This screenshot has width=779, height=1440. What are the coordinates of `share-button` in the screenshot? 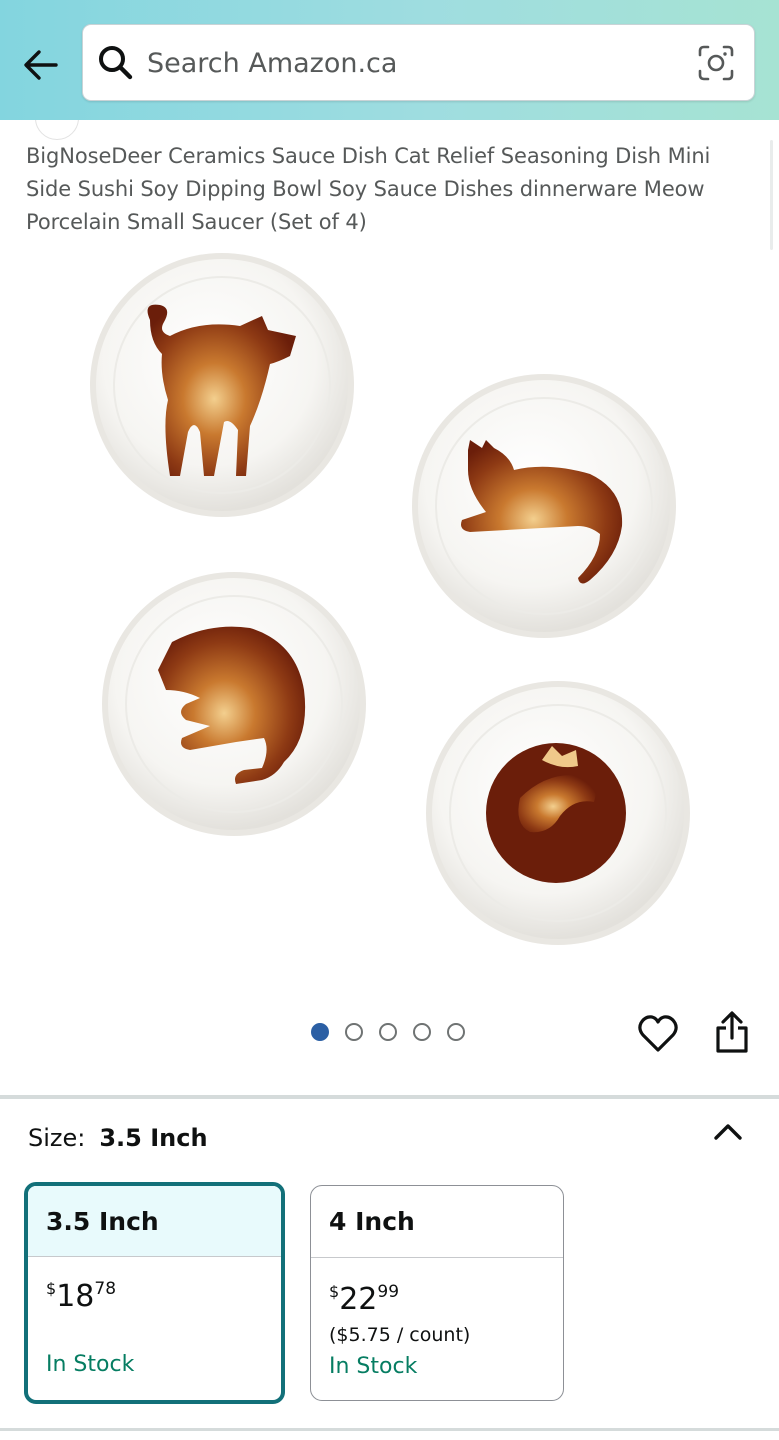 It's located at (732, 1033).